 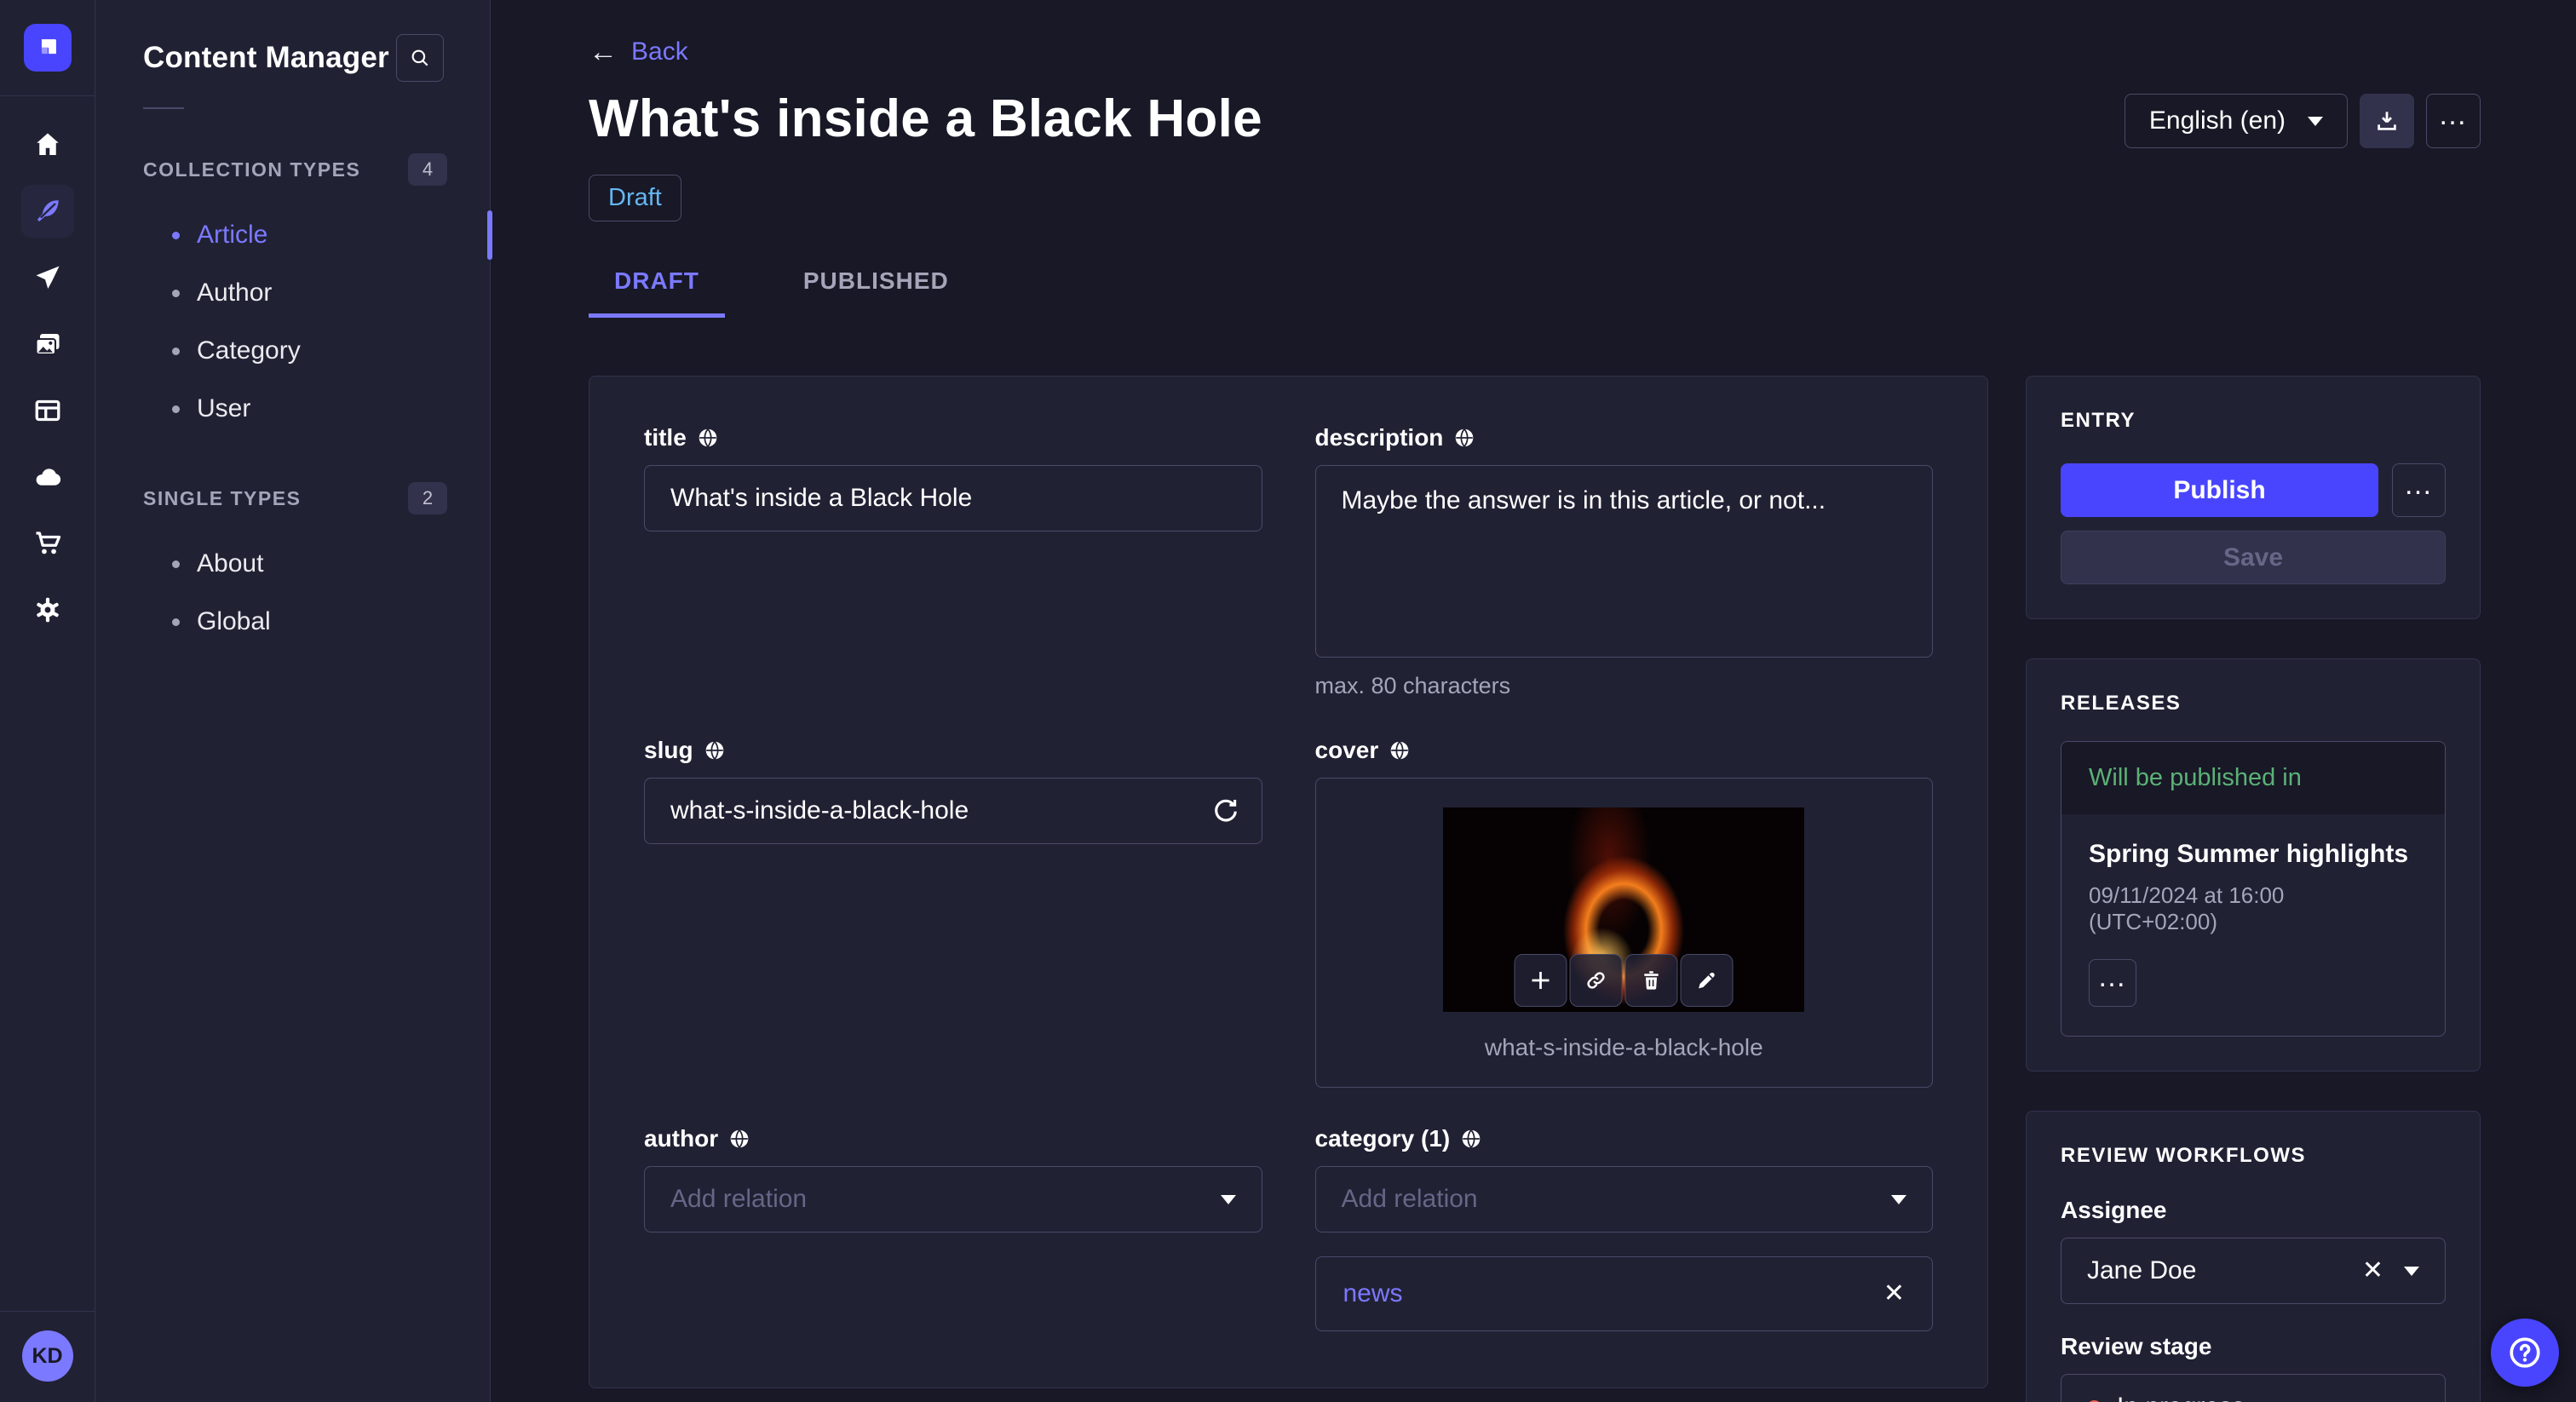 I want to click on clear-assignee-icon: ✕, so click(x=2372, y=1271).